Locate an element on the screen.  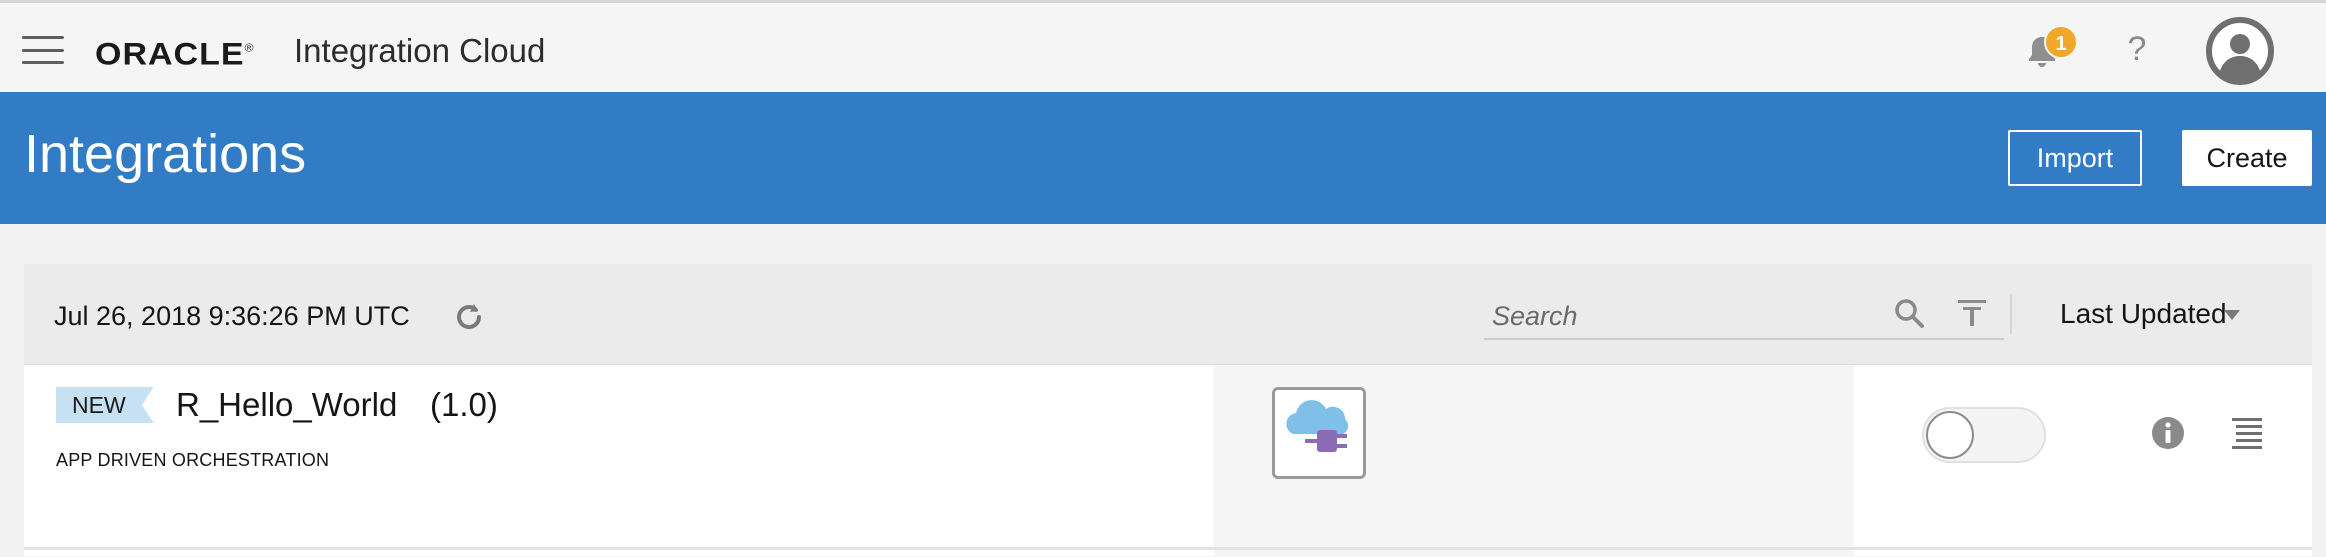
notification-count-badge: 1 is located at coordinates (2061, 42).